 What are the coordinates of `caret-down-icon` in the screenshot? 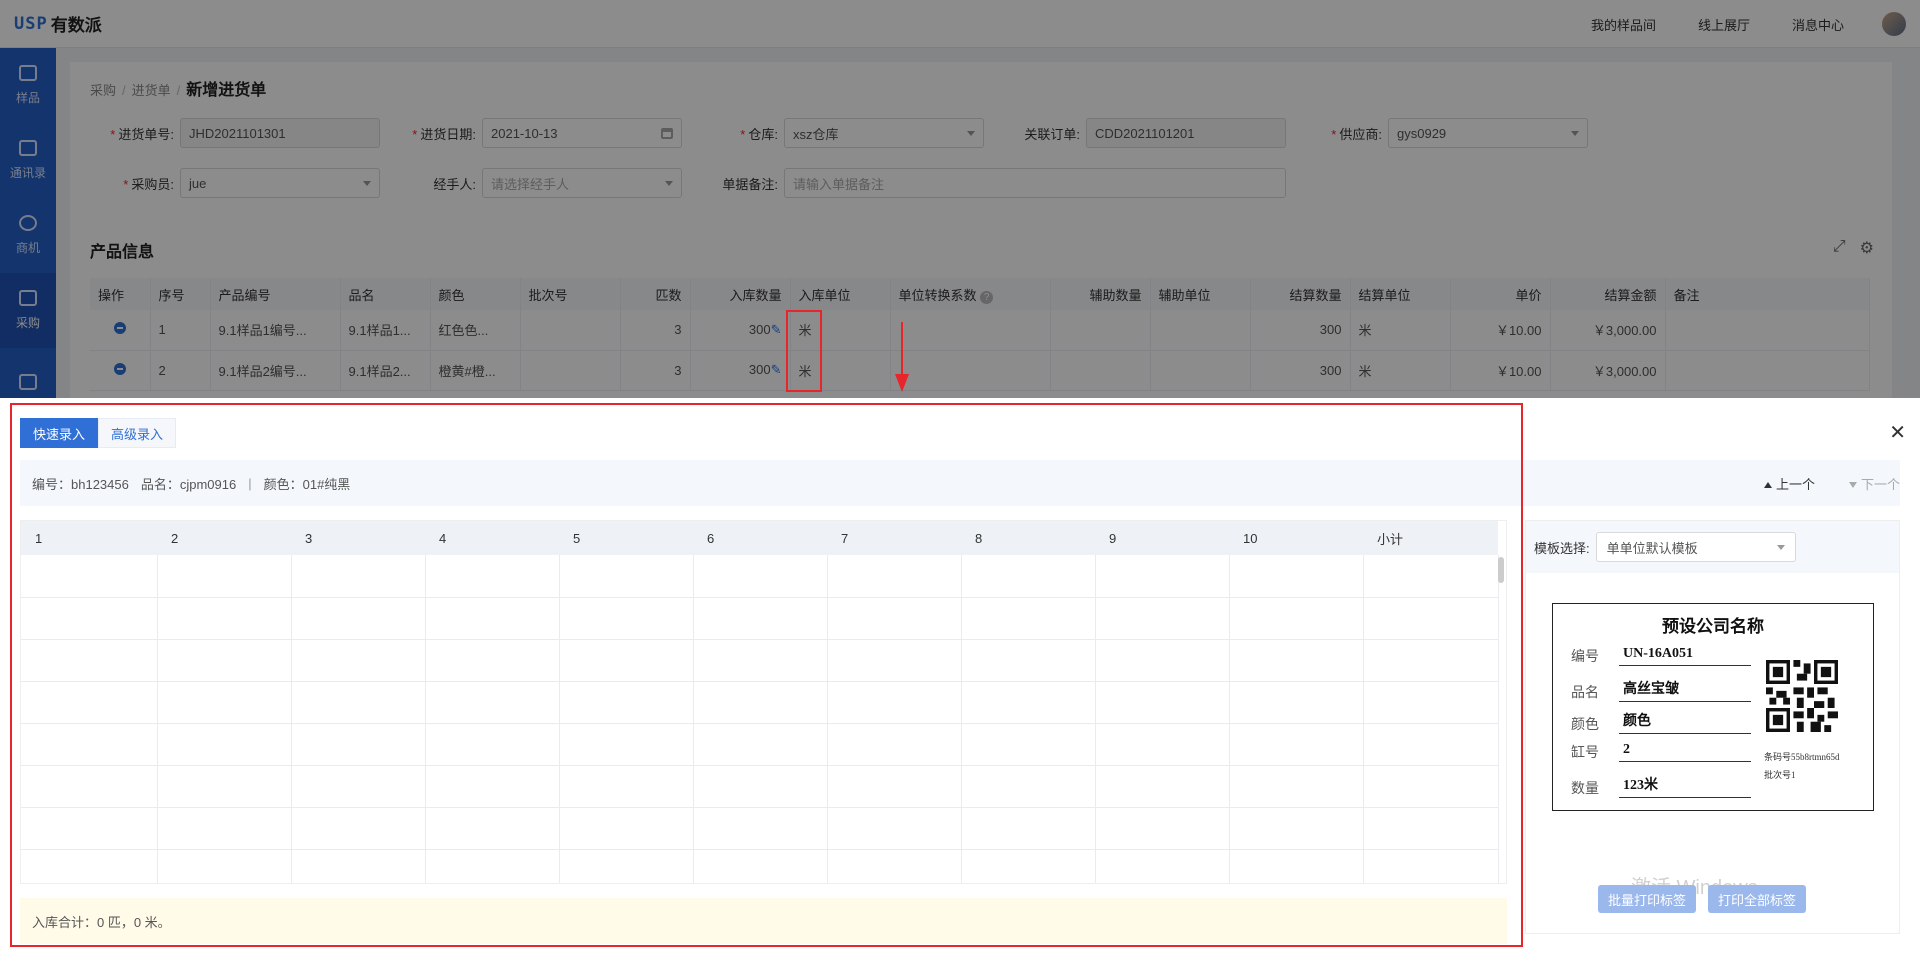 It's located at (1852, 485).